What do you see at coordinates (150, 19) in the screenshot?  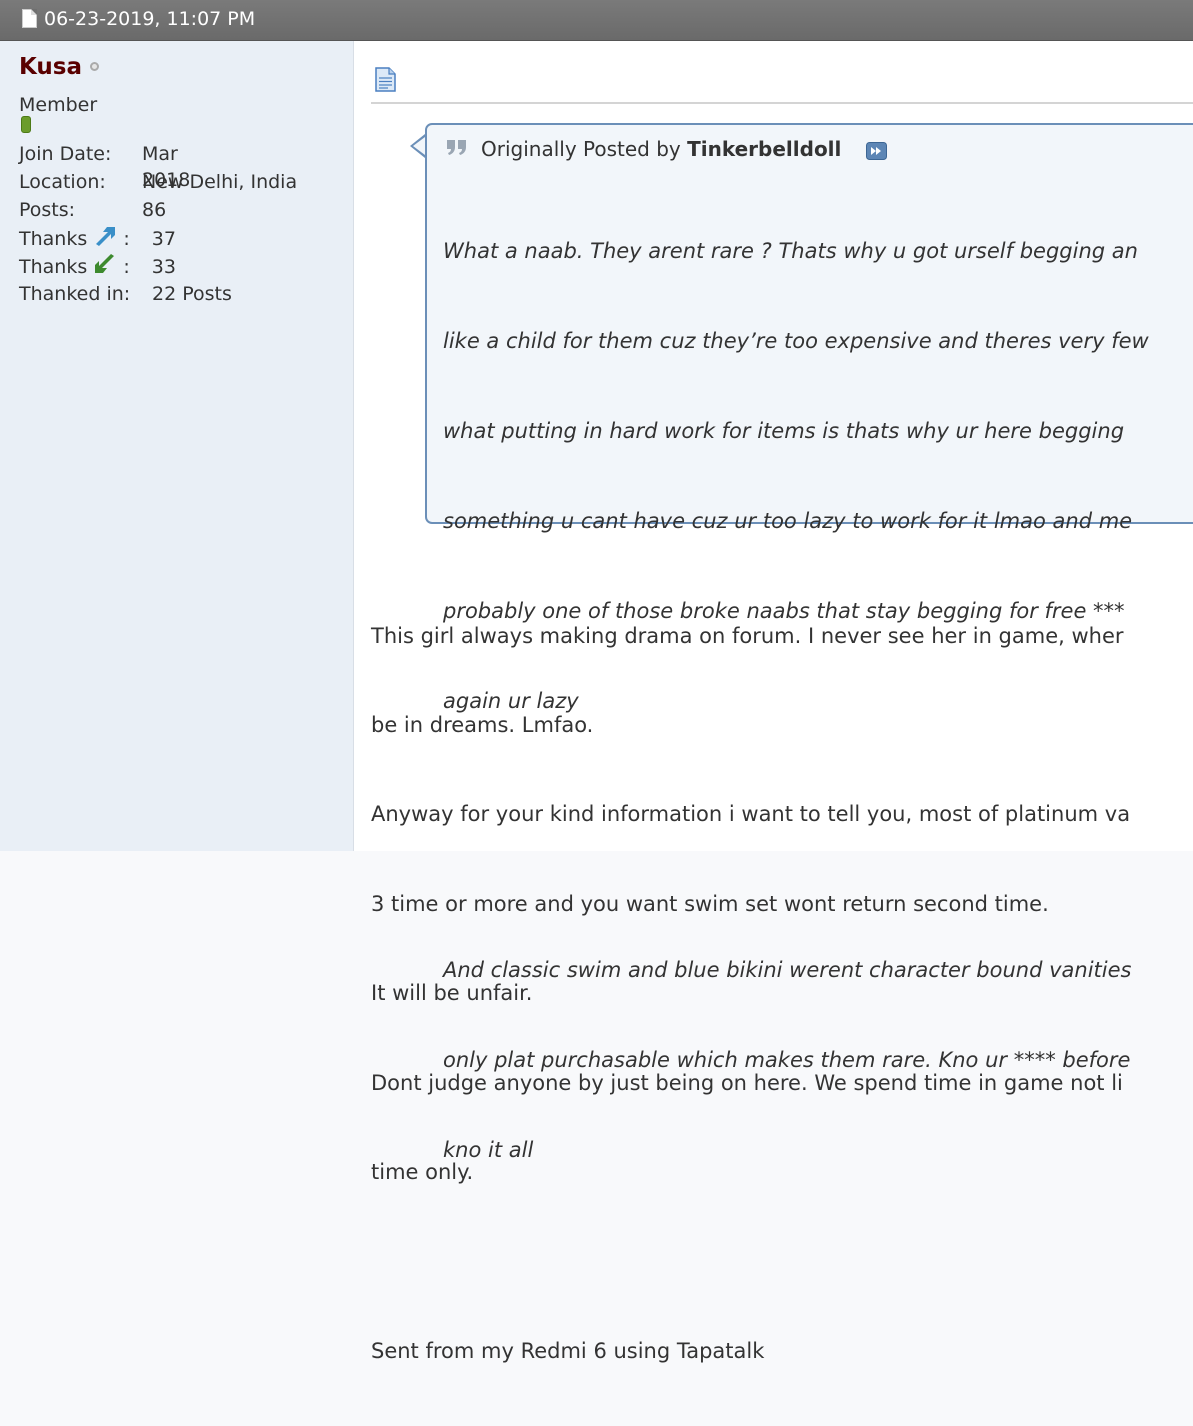 I see `post-date: 06-23-2019, 11:07 PM` at bounding box center [150, 19].